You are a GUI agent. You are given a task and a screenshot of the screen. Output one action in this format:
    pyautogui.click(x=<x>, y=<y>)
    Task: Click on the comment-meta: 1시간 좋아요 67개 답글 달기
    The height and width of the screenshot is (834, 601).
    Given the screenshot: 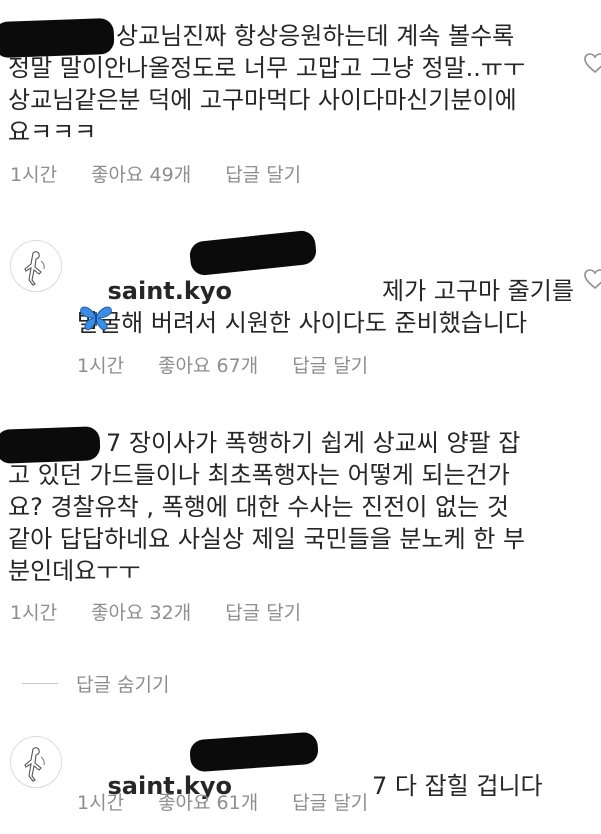 What is the action you would take?
    pyautogui.click(x=222, y=364)
    